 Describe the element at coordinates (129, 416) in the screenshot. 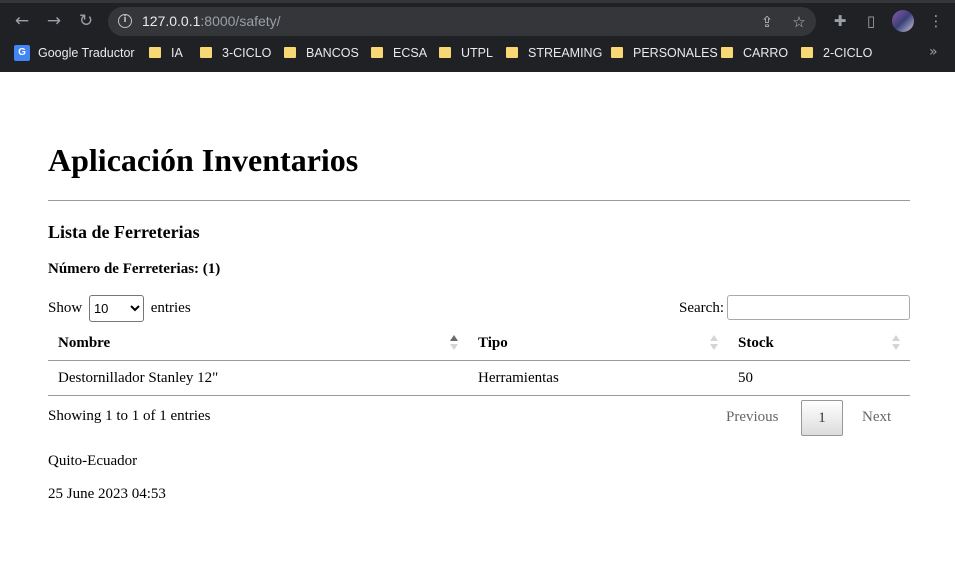

I see `table-info: Showing 1 to 1 of 1 entries` at that location.